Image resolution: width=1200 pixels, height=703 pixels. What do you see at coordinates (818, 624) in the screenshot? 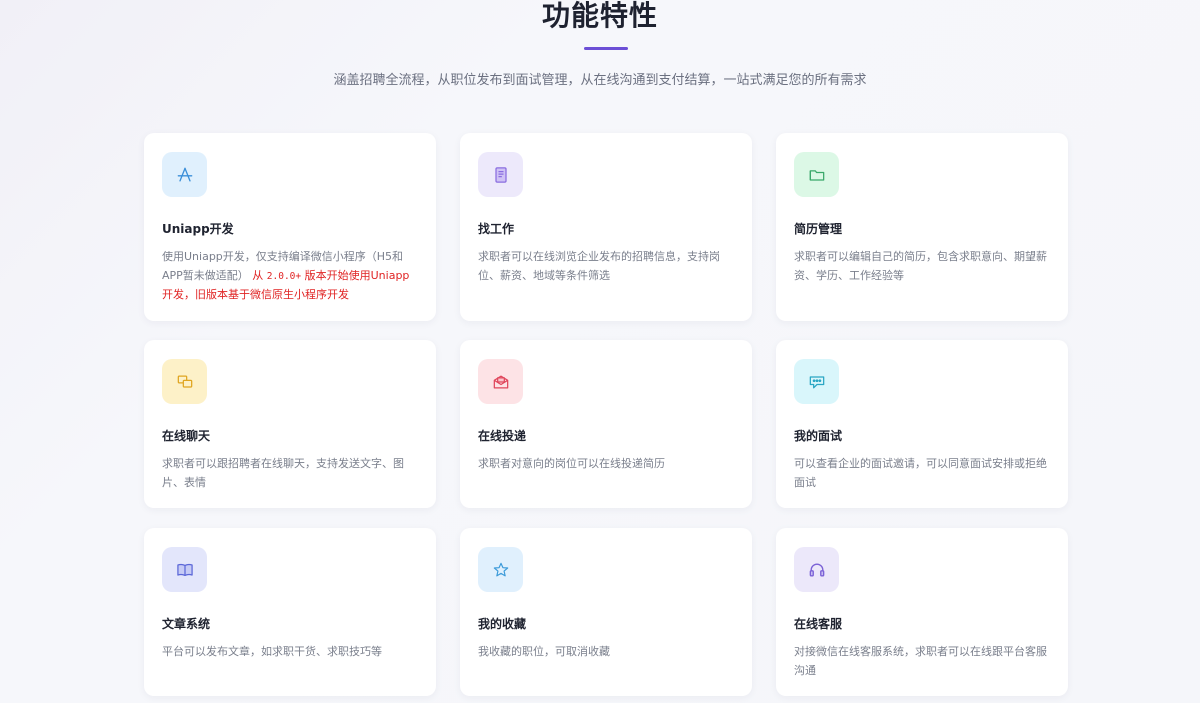
I see `feature-title: 在线客服` at bounding box center [818, 624].